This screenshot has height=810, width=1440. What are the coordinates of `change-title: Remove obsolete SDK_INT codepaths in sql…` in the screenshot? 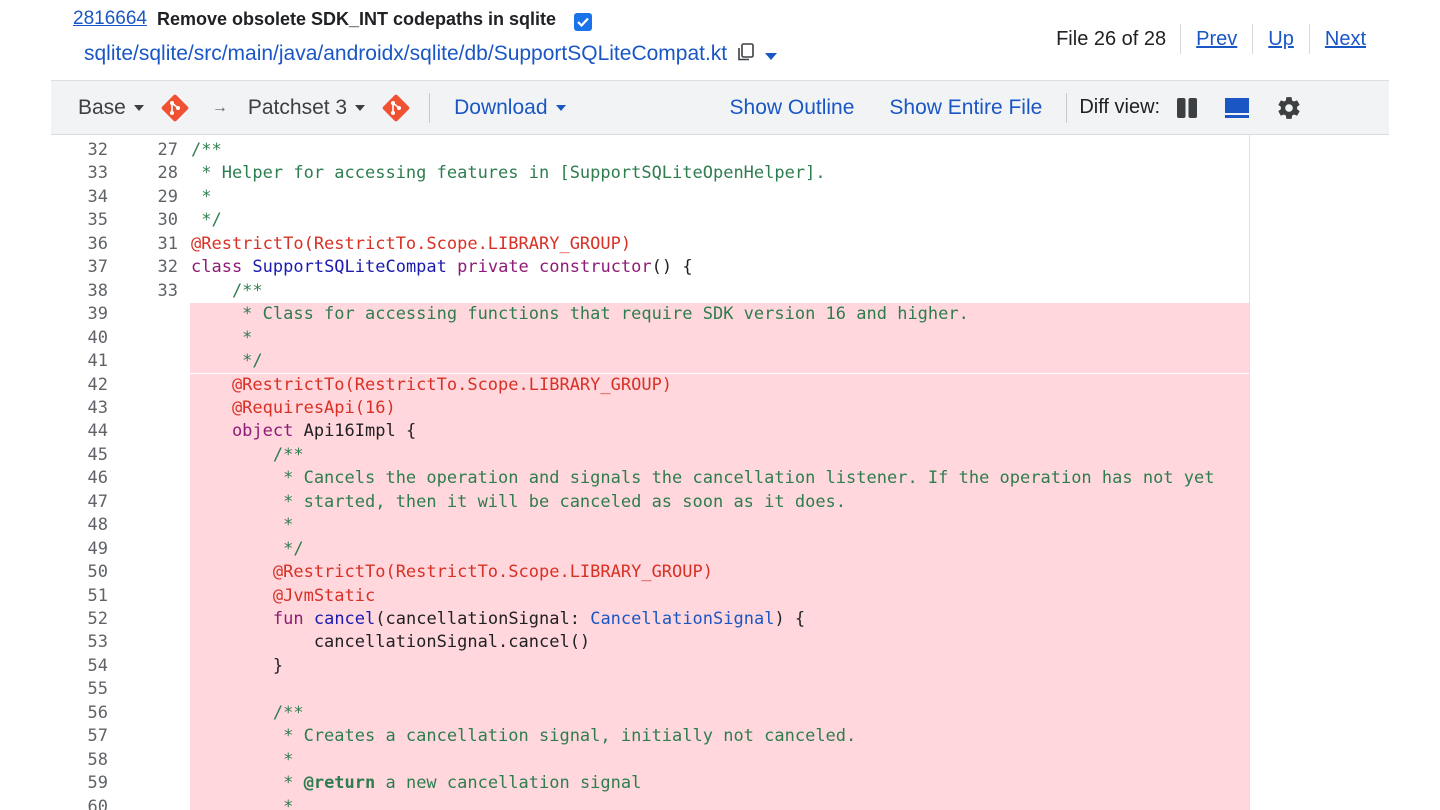 It's located at (356, 18).